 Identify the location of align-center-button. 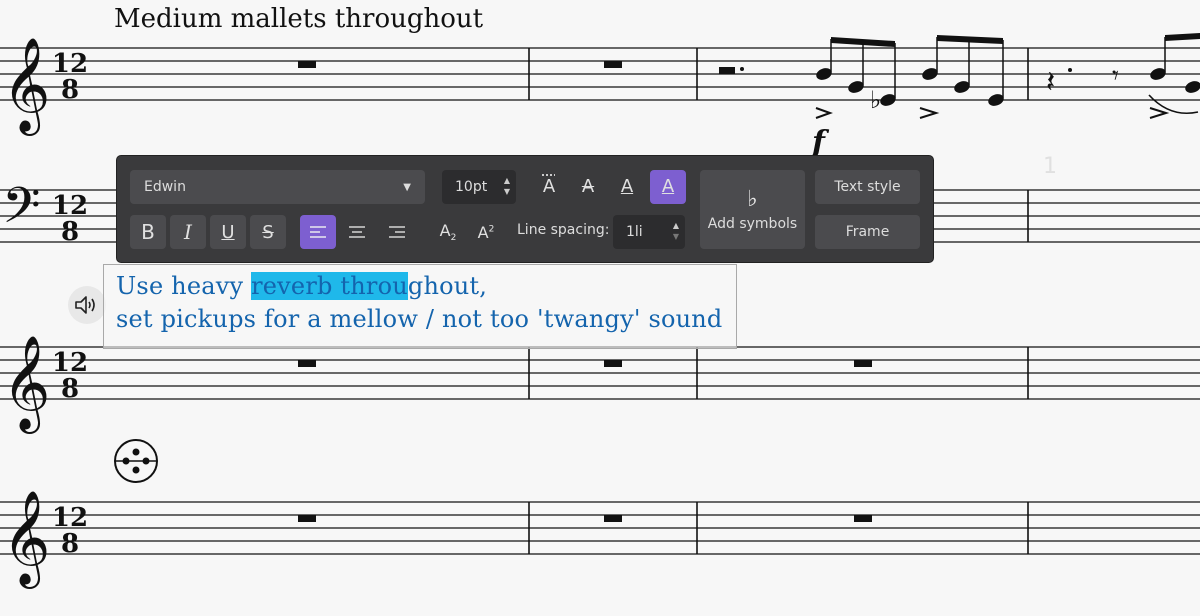
(357, 232).